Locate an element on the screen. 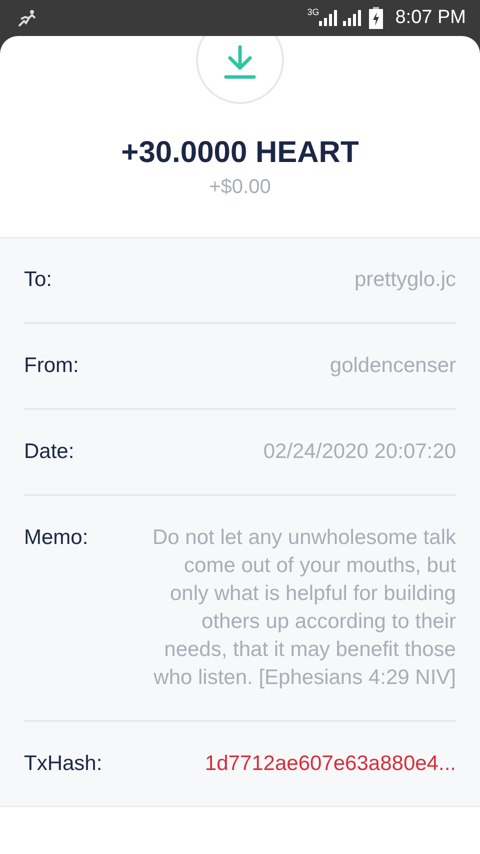 The width and height of the screenshot is (480, 854). detail-label: TxHash: is located at coordinates (63, 764).